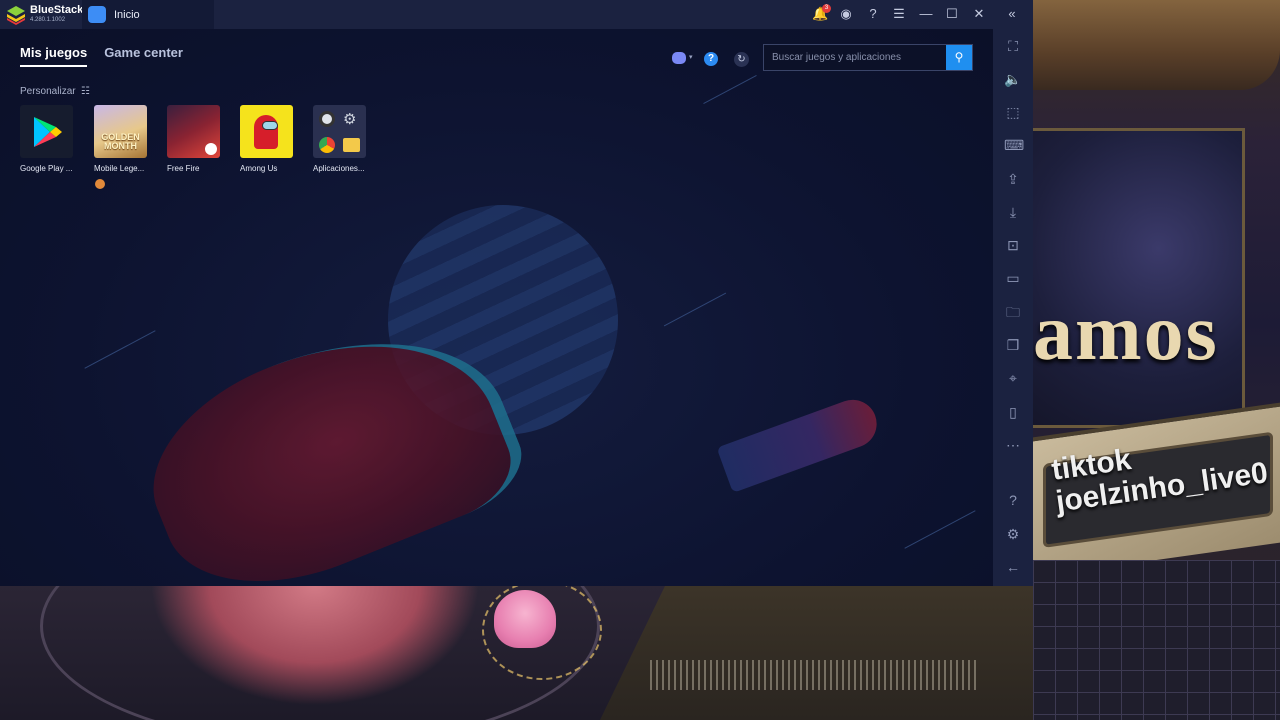 This screenshot has height=720, width=1280. Describe the element at coordinates (259, 168) in the screenshot. I see `app-label: Among Us` at that location.